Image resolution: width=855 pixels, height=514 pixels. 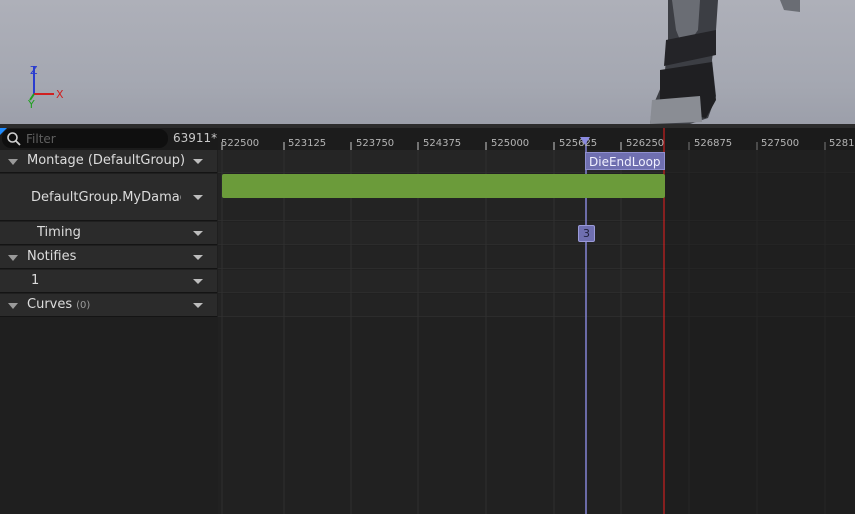 I want to click on search-icon, so click(x=14, y=139).